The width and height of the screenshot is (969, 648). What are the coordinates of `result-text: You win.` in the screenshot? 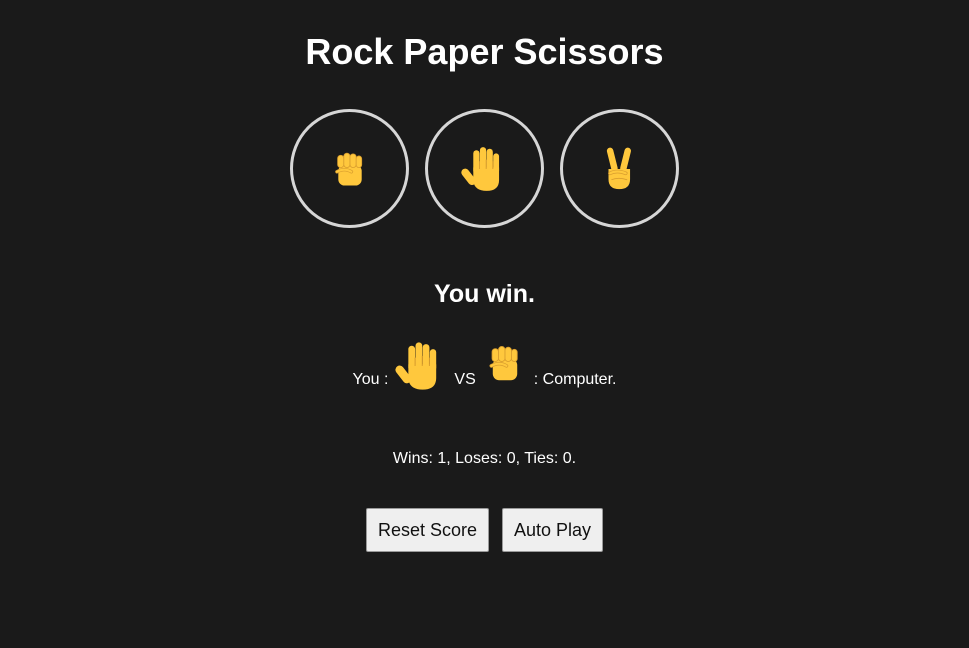 It's located at (484, 294).